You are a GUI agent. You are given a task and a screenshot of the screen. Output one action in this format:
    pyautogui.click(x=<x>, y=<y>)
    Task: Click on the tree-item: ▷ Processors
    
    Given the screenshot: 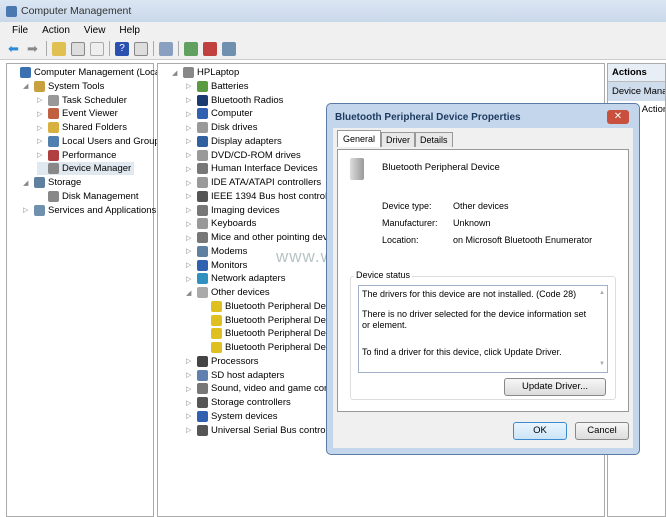 What is the action you would take?
    pyautogui.click(x=222, y=361)
    